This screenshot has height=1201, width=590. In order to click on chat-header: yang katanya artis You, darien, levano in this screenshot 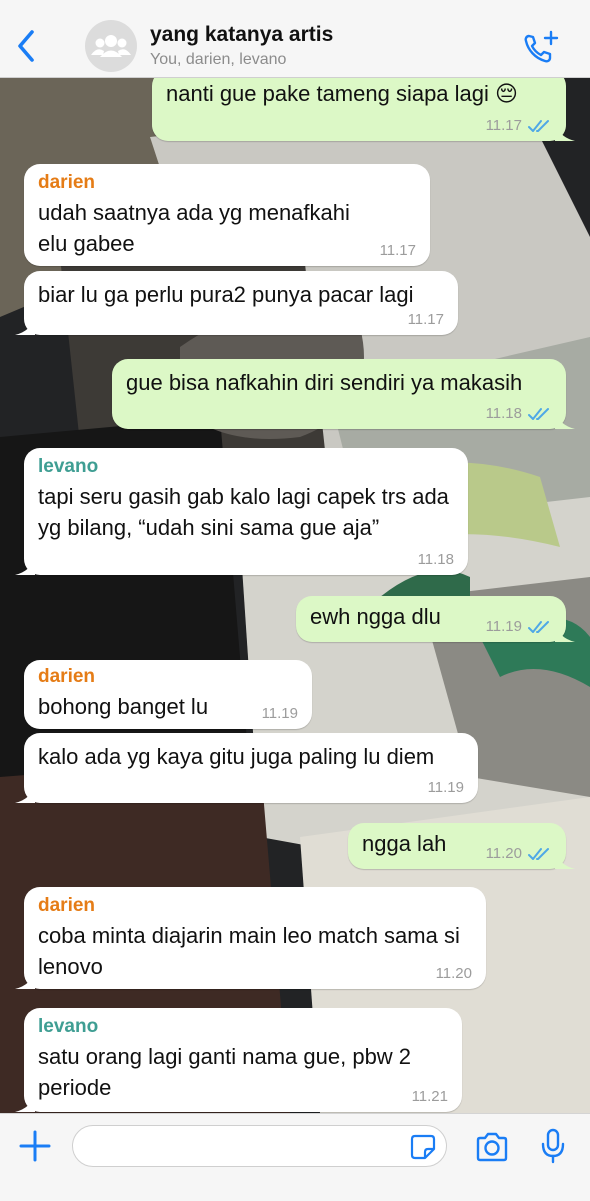, I will do `click(295, 39)`.